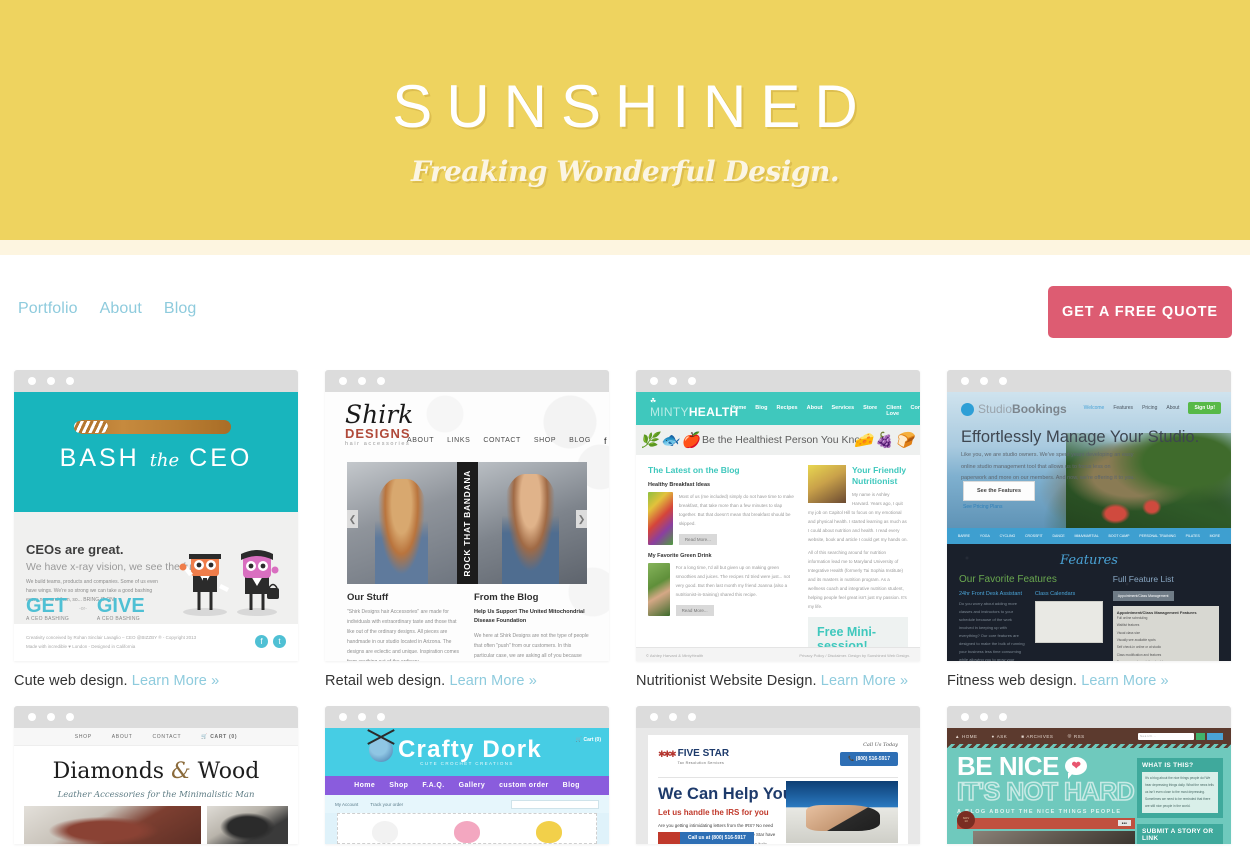 The image size is (1250, 850). Describe the element at coordinates (667, 753) in the screenshot. I see `stars-icon: ✱✱✱` at that location.